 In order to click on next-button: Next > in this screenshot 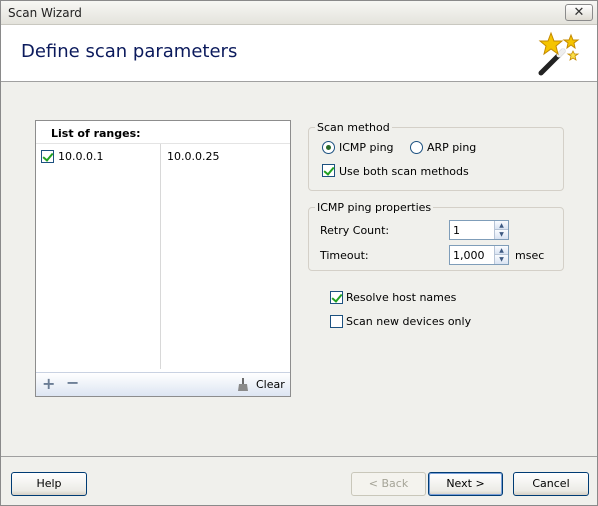, I will do `click(465, 484)`.